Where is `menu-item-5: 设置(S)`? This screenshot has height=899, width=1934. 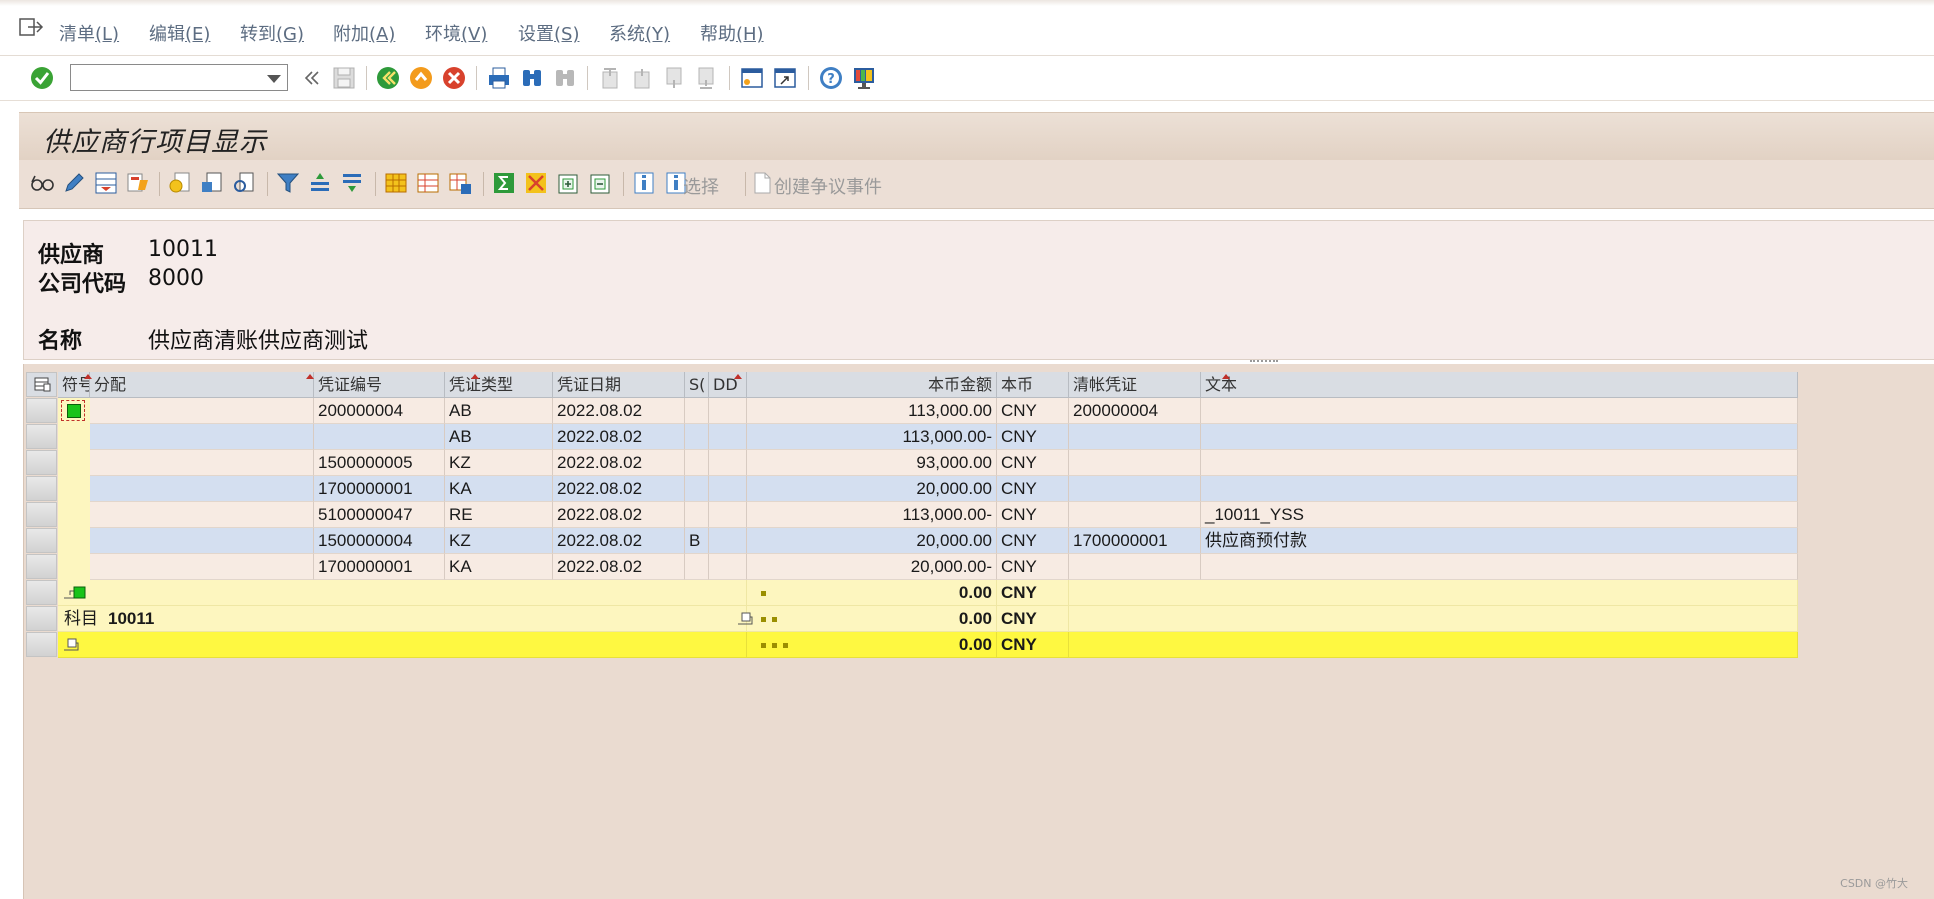
menu-item-5: 设置(S) is located at coordinates (548, 33).